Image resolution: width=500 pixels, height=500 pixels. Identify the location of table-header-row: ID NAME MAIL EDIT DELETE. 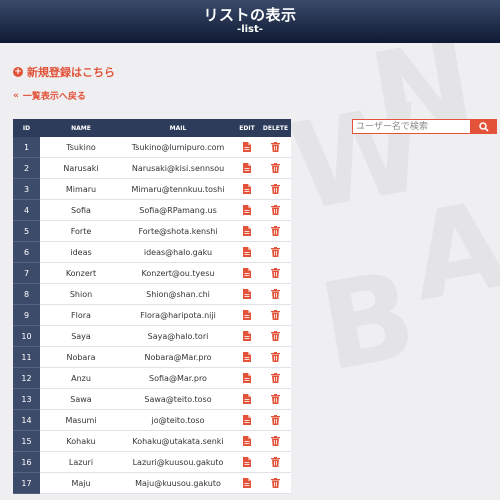
(152, 128).